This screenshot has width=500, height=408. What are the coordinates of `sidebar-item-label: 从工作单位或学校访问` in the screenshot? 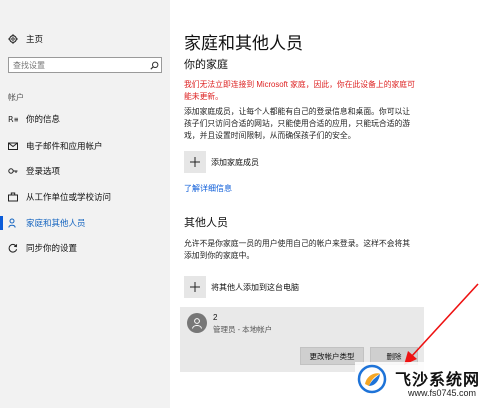 It's located at (69, 197).